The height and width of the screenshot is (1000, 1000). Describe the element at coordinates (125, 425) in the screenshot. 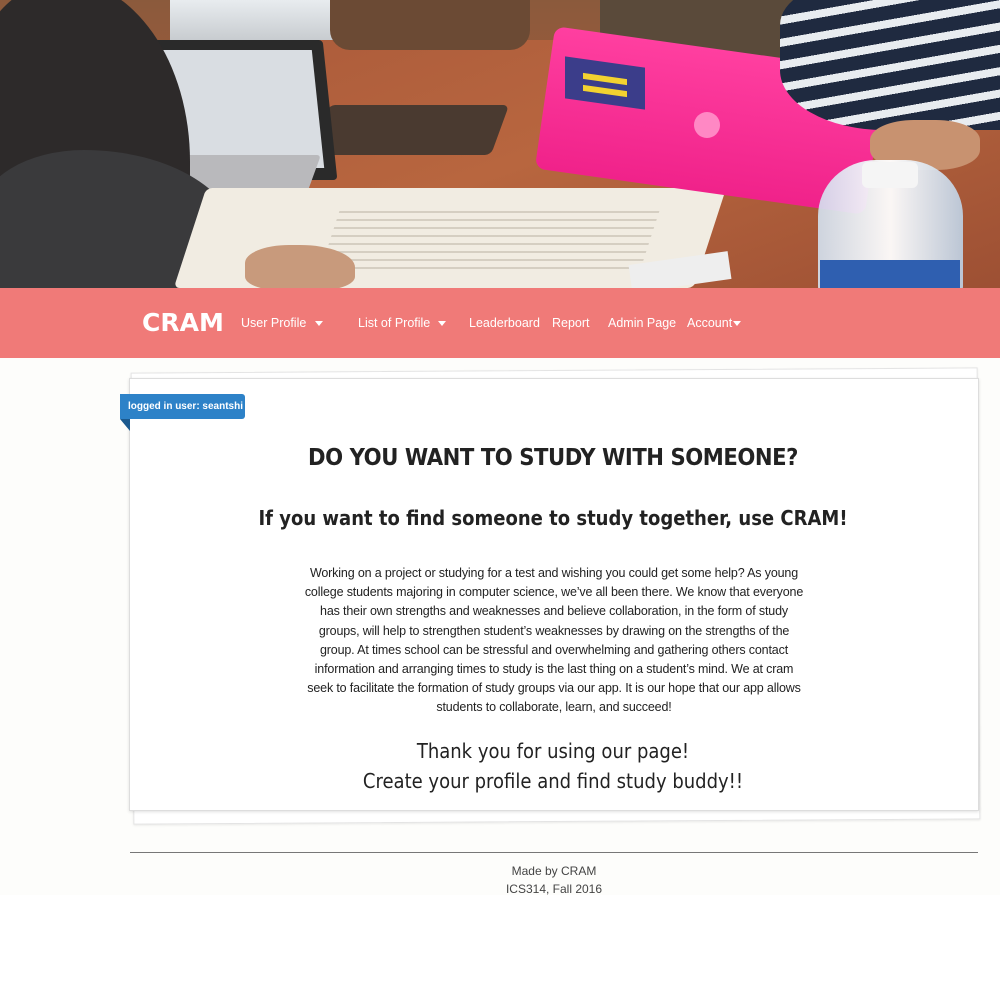

I see `badge-fold` at that location.